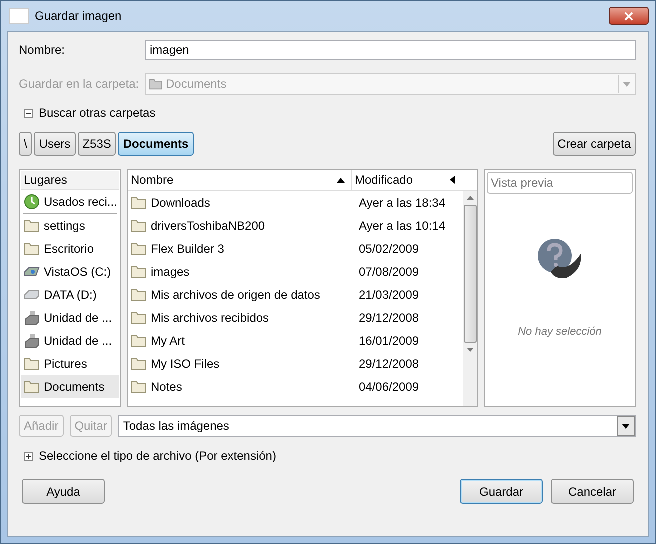  What do you see at coordinates (295, 363) in the screenshot?
I see `file-row: My ISO Files 29/12/2008` at bounding box center [295, 363].